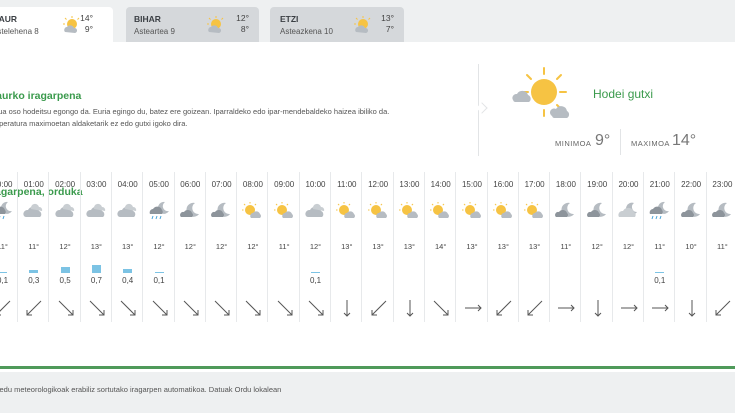 The height and width of the screenshot is (413, 735). I want to click on hour-time: 18:00, so click(565, 184).